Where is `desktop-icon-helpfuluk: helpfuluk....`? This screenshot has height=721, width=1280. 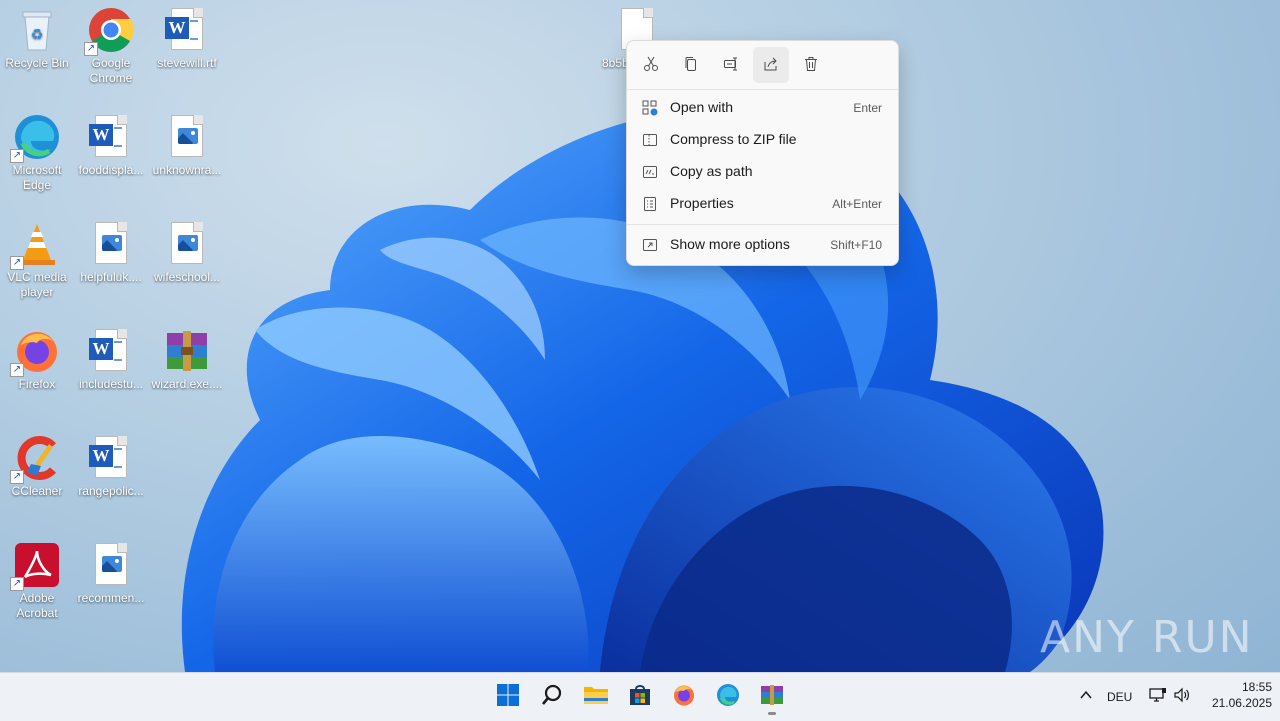
desktop-icon-helpfuluk: helpfuluk.... is located at coordinates (111, 252).